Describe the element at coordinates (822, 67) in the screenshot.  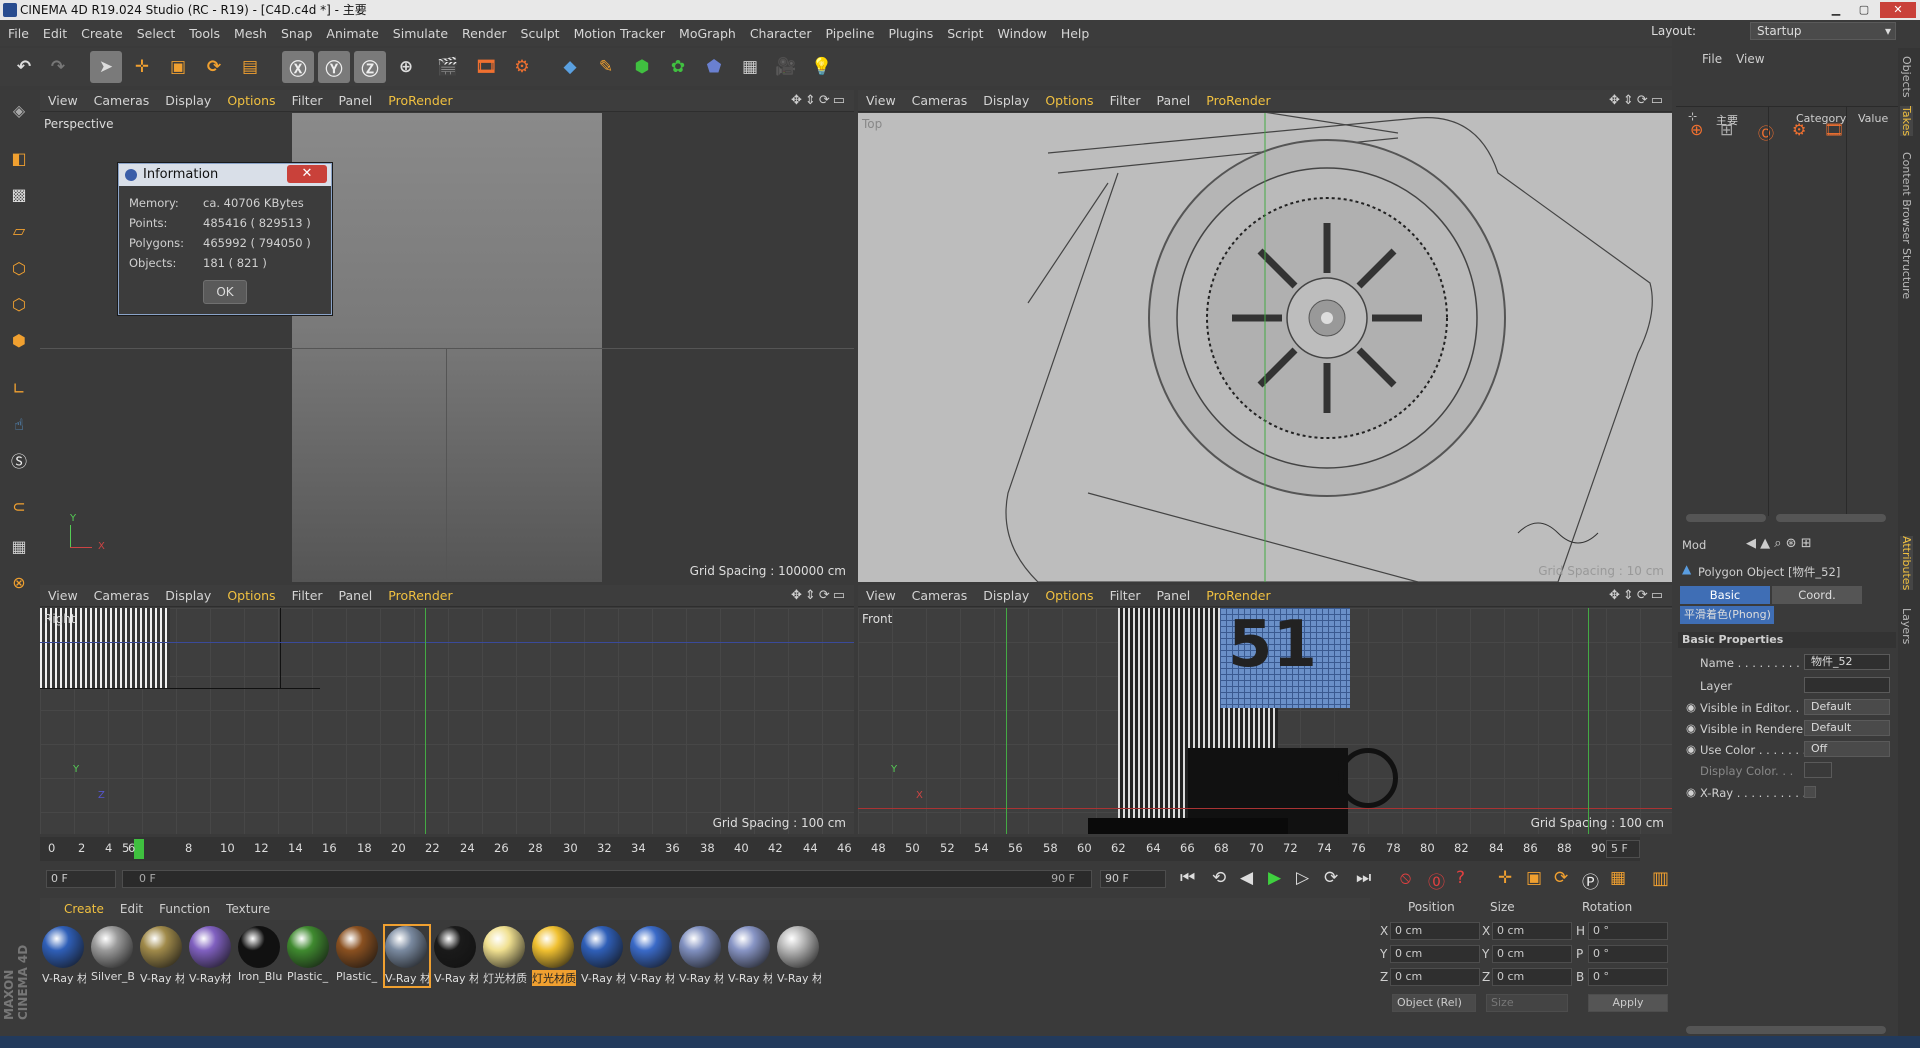
I see `light-icon: 💡` at that location.